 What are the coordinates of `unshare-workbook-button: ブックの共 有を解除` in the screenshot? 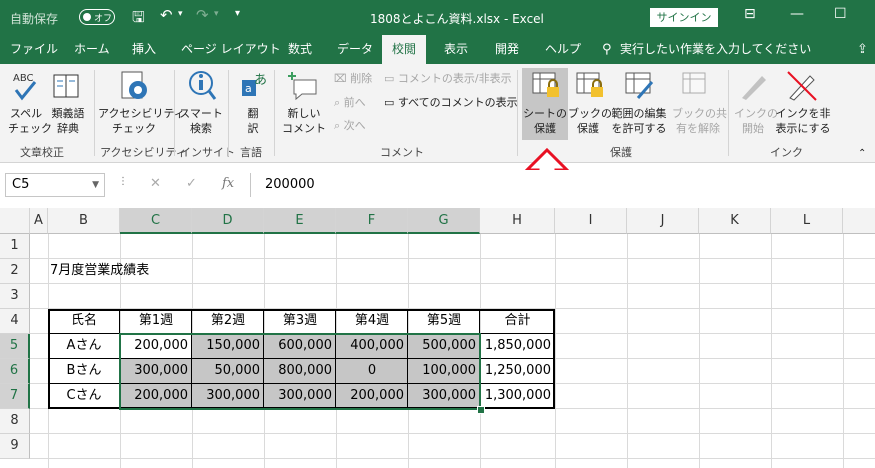 It's located at (699, 121).